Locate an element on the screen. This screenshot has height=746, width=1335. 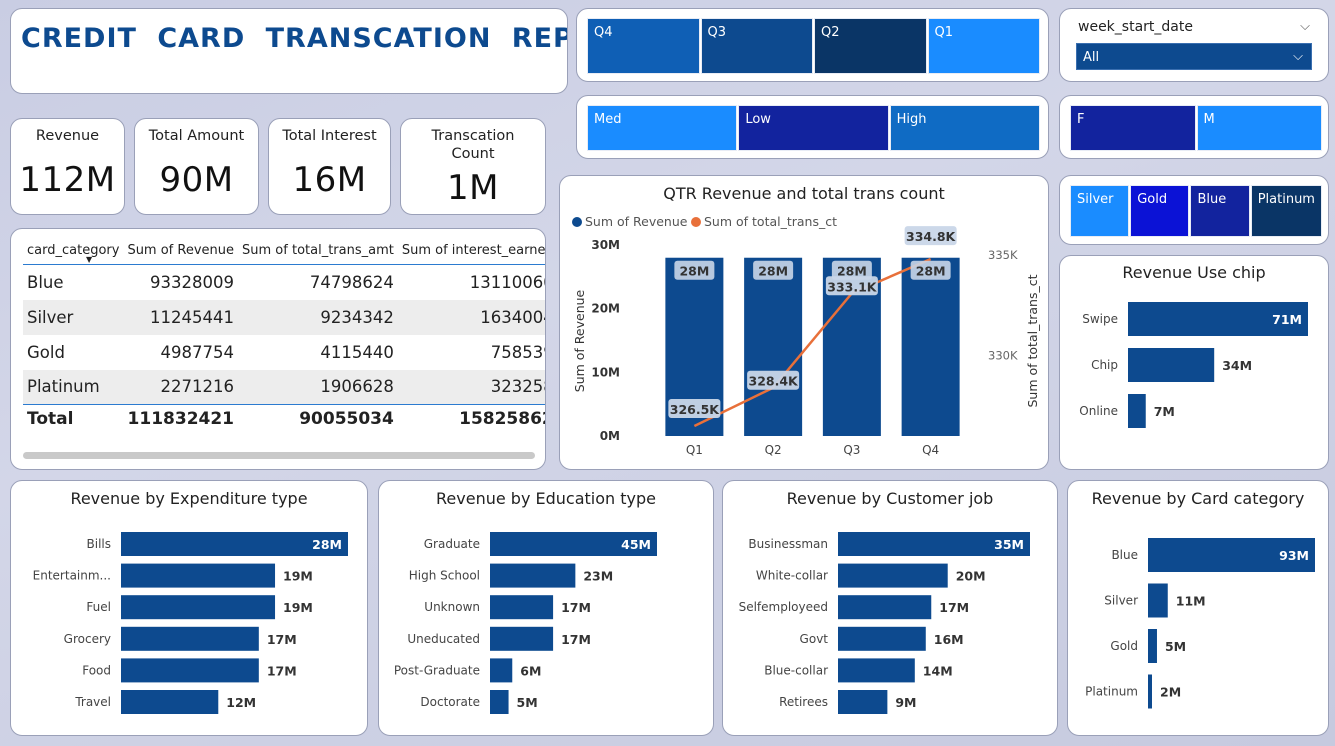
slicer-card-blue: Blue is located at coordinates (1220, 211).